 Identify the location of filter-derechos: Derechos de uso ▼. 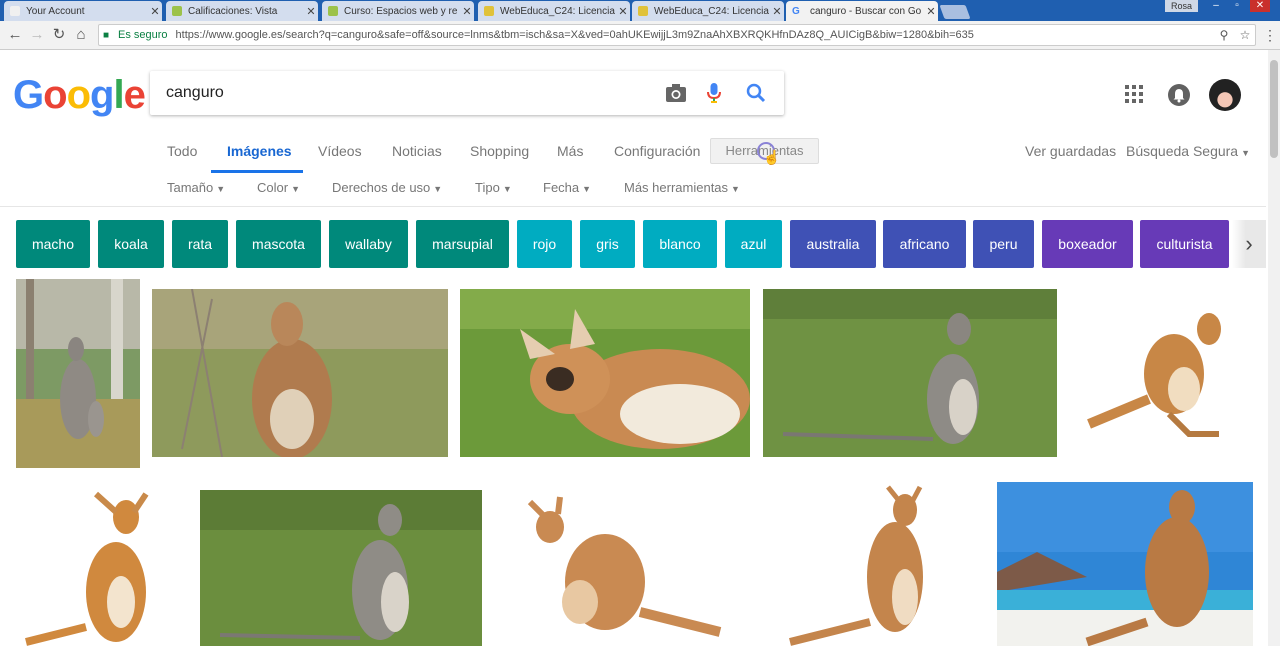
(387, 187).